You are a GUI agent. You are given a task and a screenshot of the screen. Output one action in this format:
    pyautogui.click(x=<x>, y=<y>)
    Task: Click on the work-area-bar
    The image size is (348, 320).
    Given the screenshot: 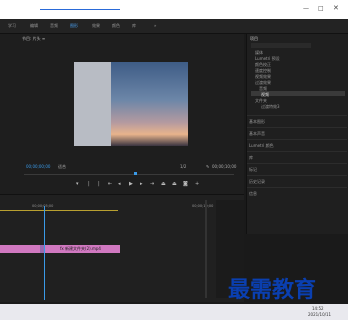 What is the action you would take?
    pyautogui.click(x=59, y=210)
    